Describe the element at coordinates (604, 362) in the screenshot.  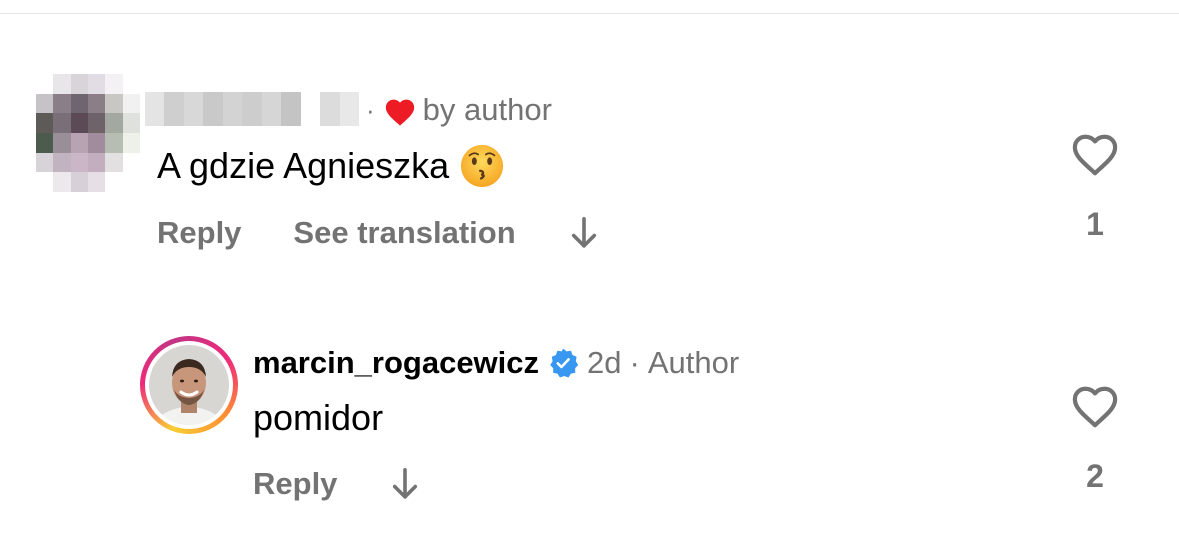
I see `comment-time: 2d` at that location.